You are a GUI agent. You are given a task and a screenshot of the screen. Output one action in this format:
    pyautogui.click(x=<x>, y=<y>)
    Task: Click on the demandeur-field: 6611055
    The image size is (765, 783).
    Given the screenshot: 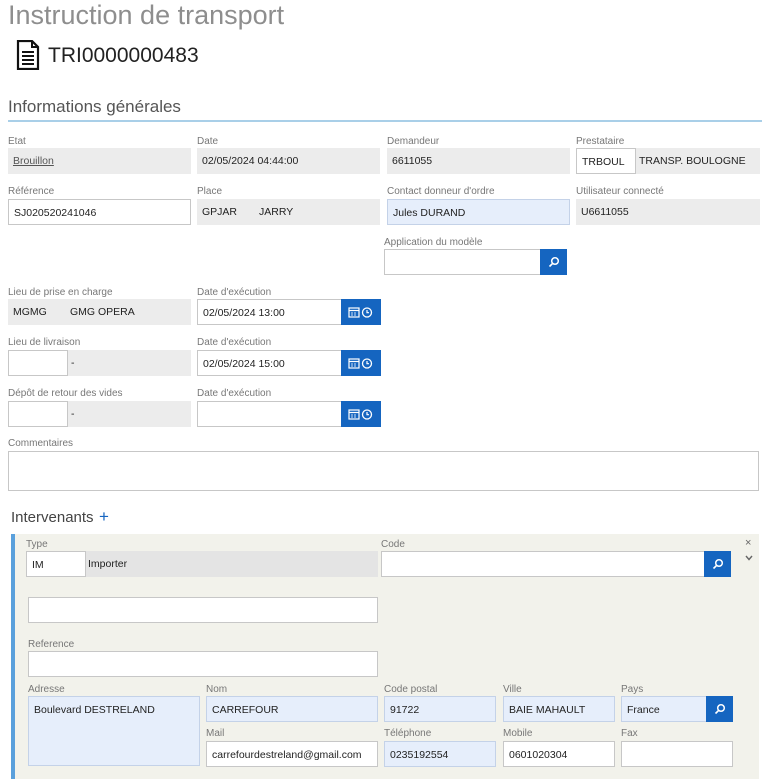 What is the action you would take?
    pyautogui.click(x=478, y=161)
    